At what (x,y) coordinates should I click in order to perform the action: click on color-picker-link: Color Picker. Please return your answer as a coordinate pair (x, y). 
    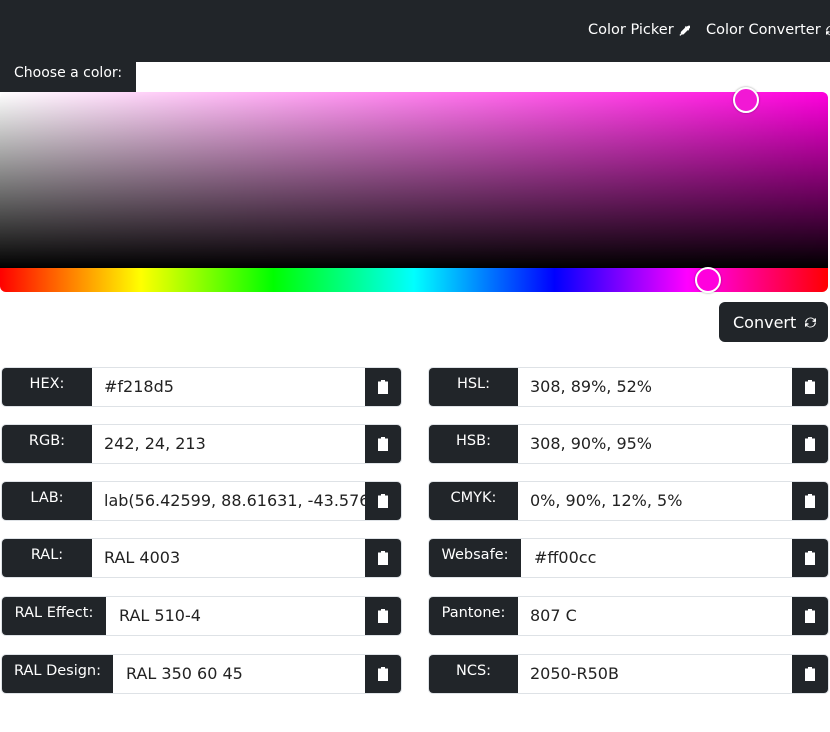
    Looking at the image, I should click on (639, 30).